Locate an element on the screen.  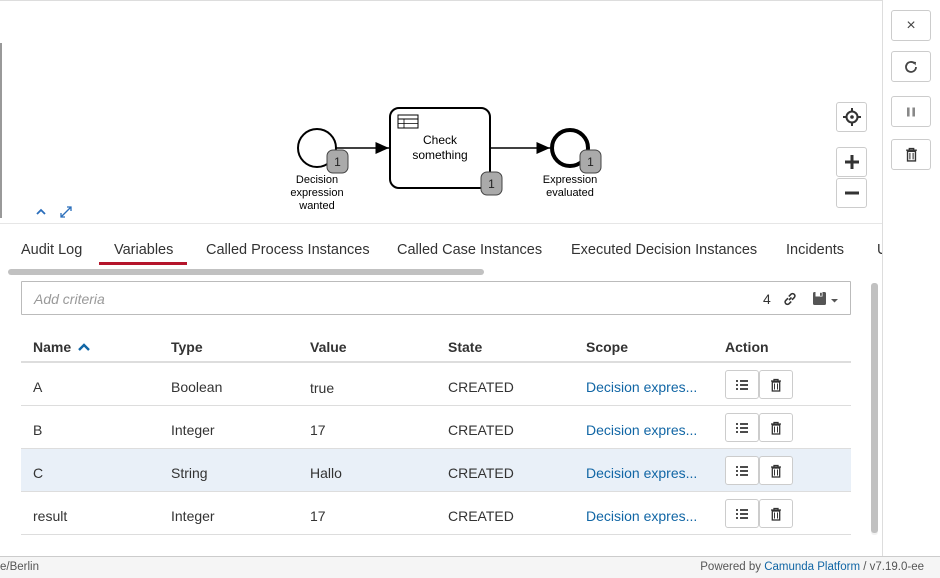
suspend-button is located at coordinates (911, 111).